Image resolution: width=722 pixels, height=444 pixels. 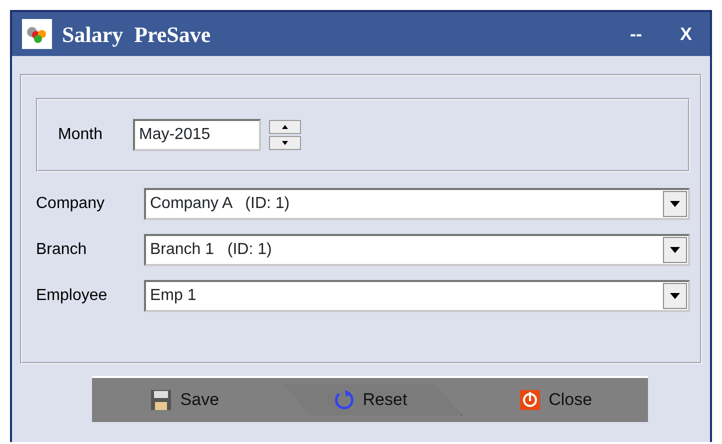 What do you see at coordinates (529, 400) in the screenshot?
I see `power-icon` at bounding box center [529, 400].